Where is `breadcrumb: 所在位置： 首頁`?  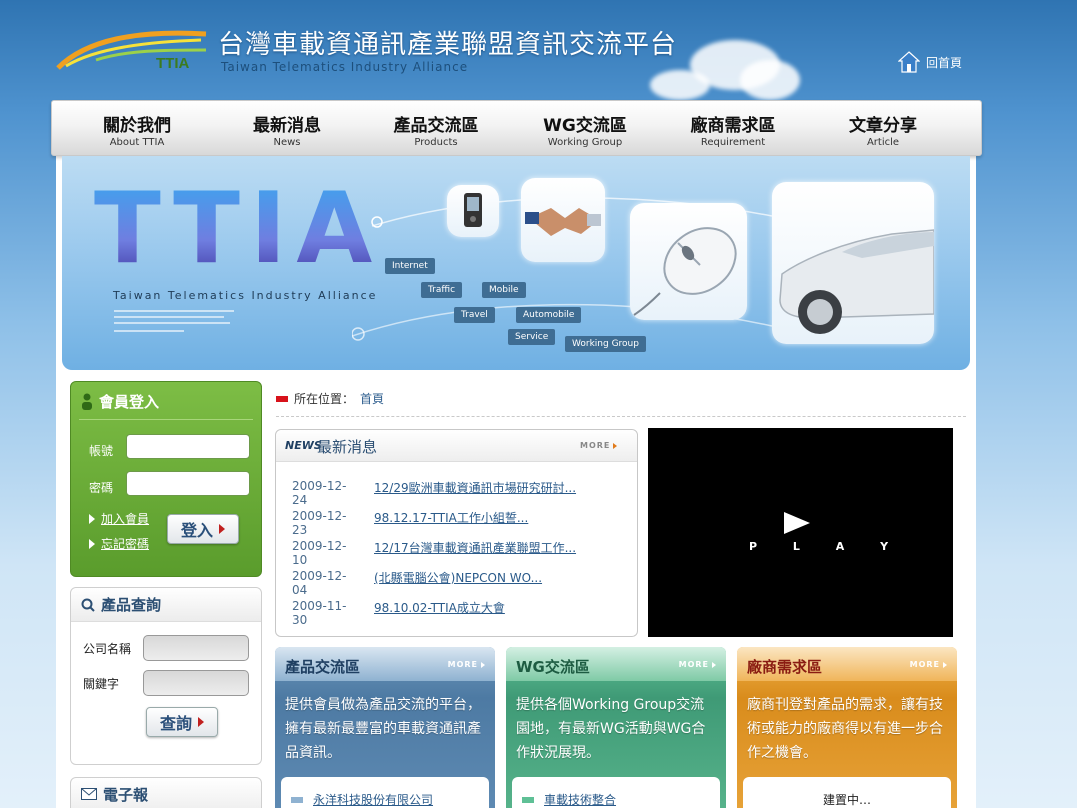
breadcrumb: 所在位置： 首頁 is located at coordinates (330, 398).